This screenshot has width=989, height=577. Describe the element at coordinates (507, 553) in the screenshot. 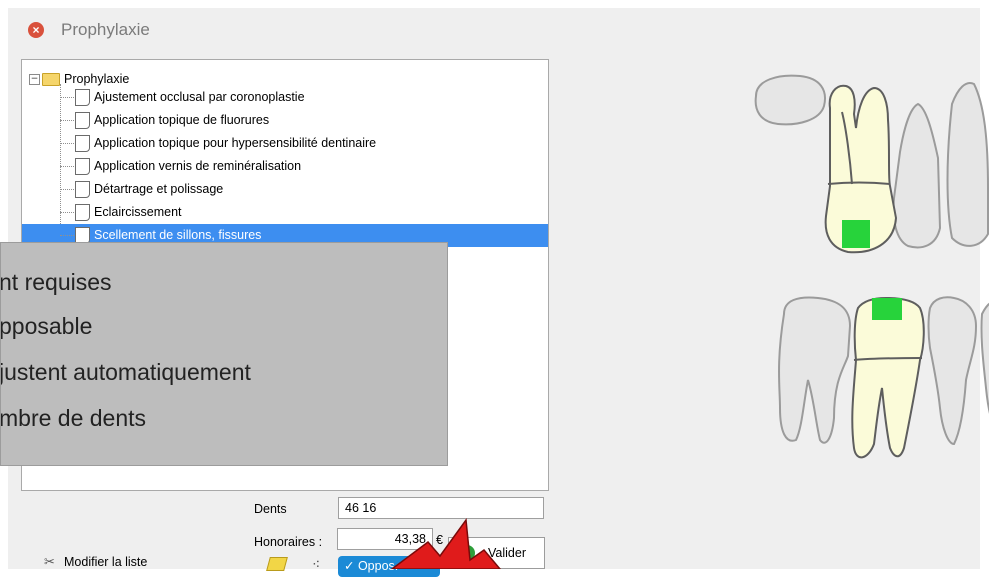

I see `validate-label: Valider` at that location.